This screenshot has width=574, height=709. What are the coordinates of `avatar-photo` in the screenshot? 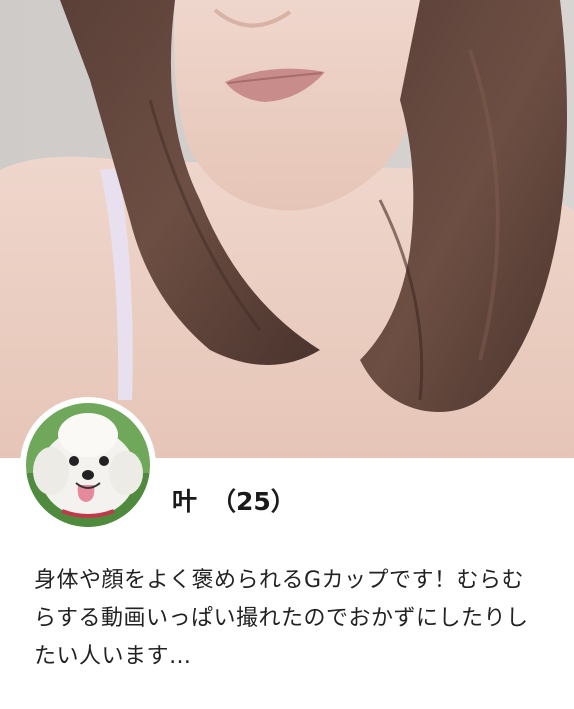 It's located at (88, 465).